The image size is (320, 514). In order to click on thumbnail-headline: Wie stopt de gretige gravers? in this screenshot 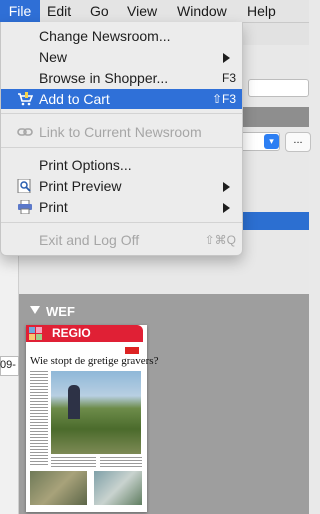, I will do `click(94, 361)`.